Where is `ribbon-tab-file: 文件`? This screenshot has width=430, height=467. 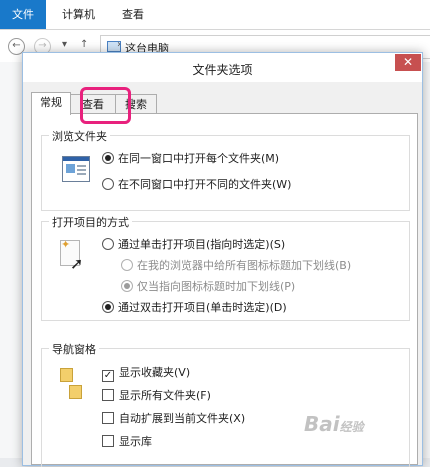
ribbon-tab-file: 文件 is located at coordinates (23, 14).